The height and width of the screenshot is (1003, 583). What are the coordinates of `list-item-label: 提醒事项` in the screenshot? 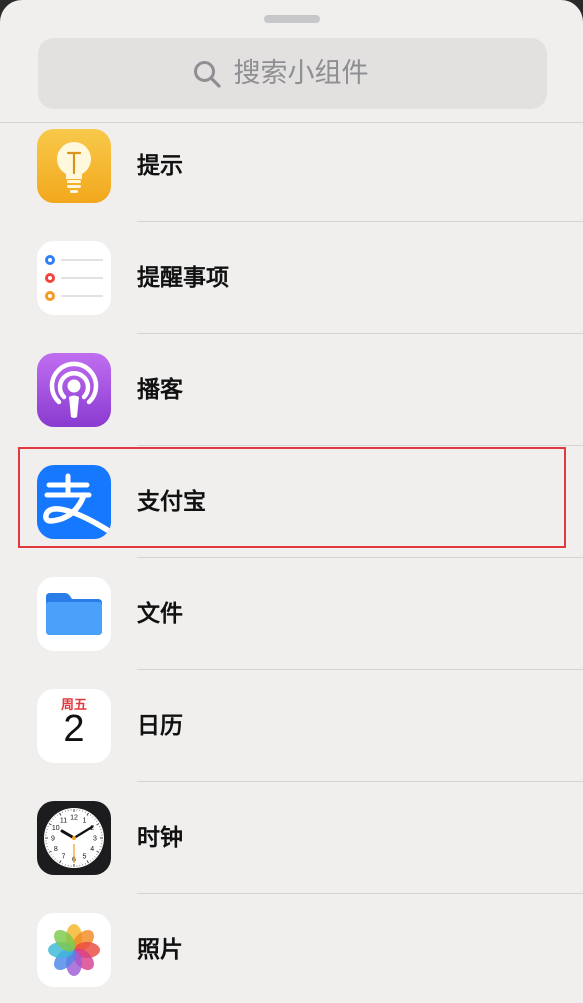 It's located at (183, 278).